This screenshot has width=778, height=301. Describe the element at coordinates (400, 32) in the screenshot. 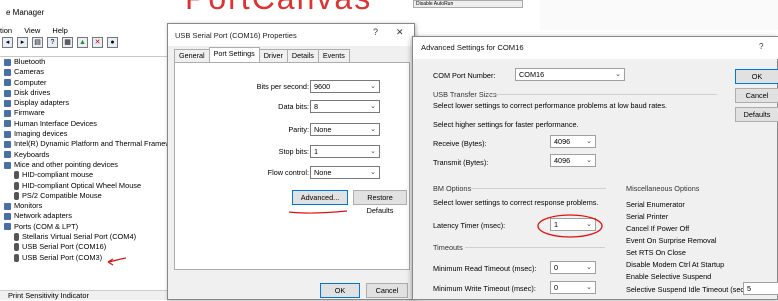

I see `close-button: ✕` at that location.